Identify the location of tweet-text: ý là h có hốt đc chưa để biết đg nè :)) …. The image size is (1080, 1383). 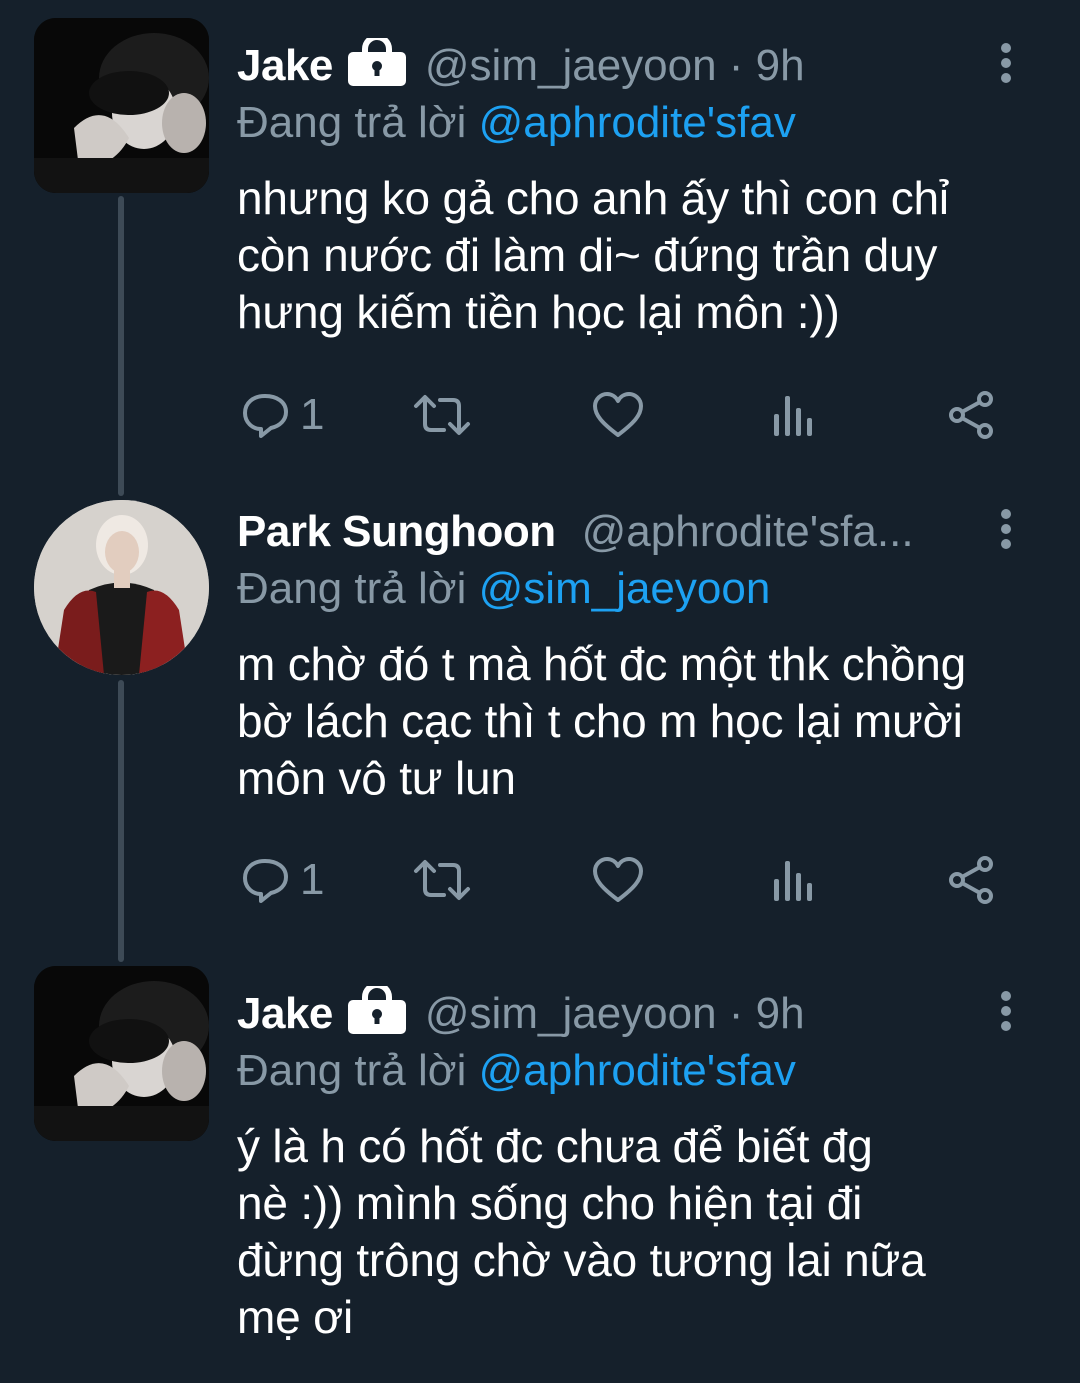
(581, 1231).